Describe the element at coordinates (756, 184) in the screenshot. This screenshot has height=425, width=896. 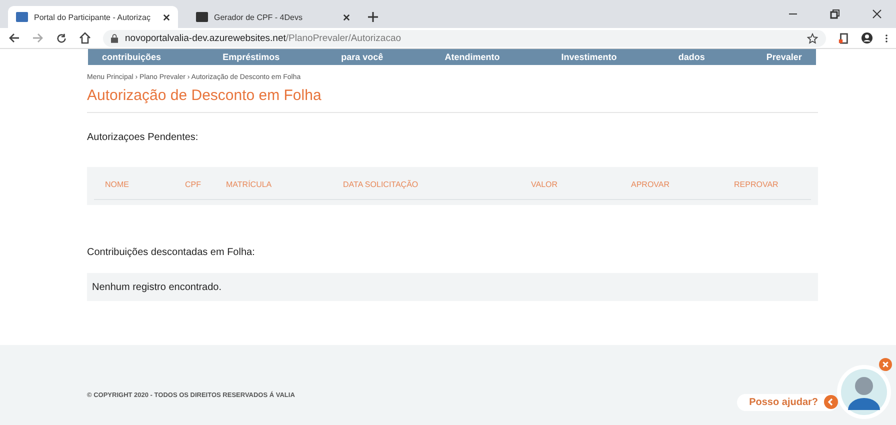
I see `column-header: REPROVAR` at that location.